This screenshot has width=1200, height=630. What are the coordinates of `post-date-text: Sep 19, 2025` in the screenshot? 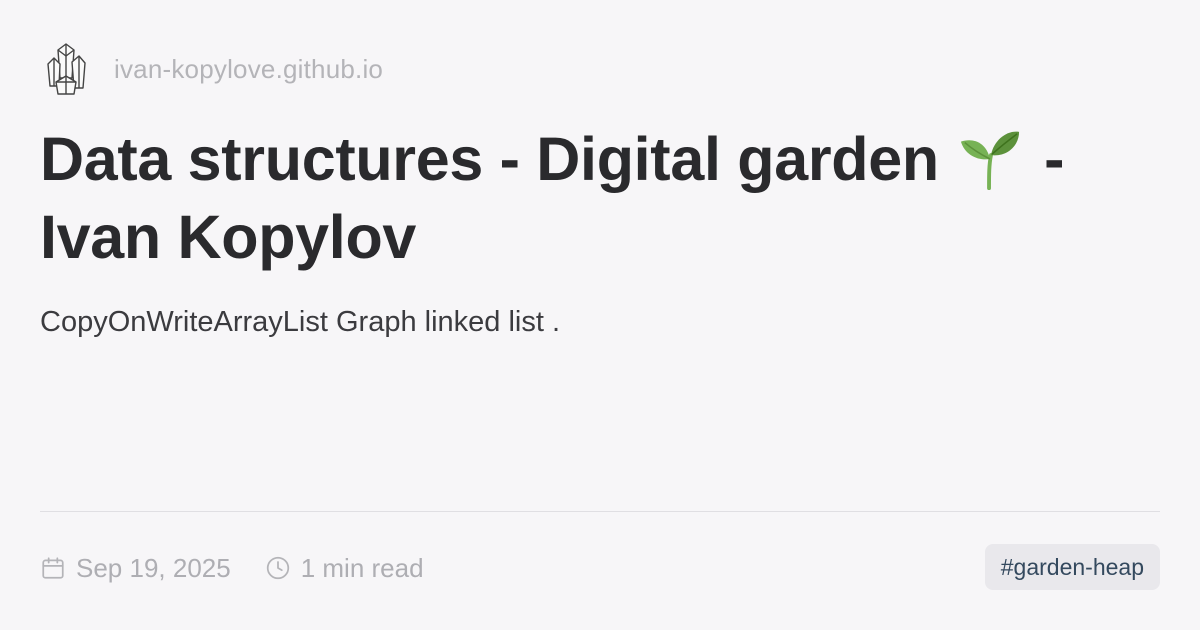 It's located at (153, 567).